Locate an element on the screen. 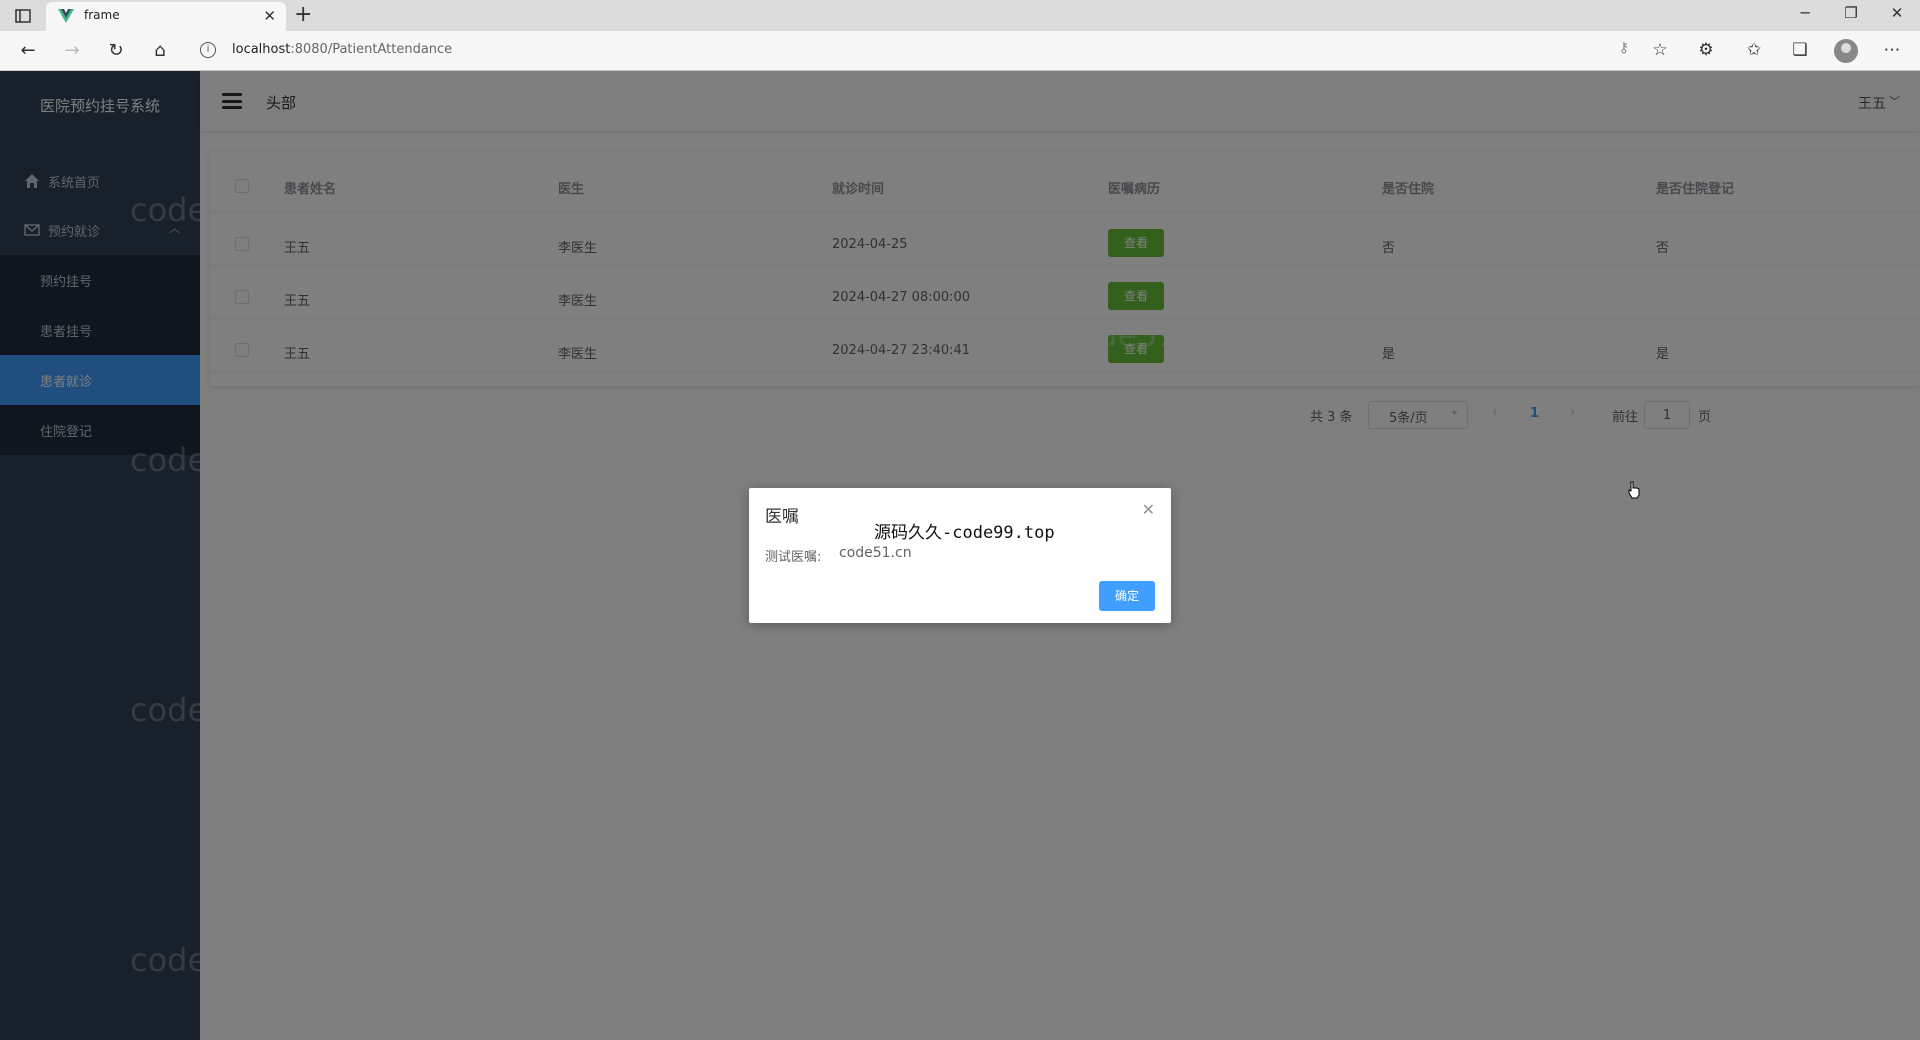 This screenshot has height=1040, width=1920. site-info-icon: i is located at coordinates (208, 50).